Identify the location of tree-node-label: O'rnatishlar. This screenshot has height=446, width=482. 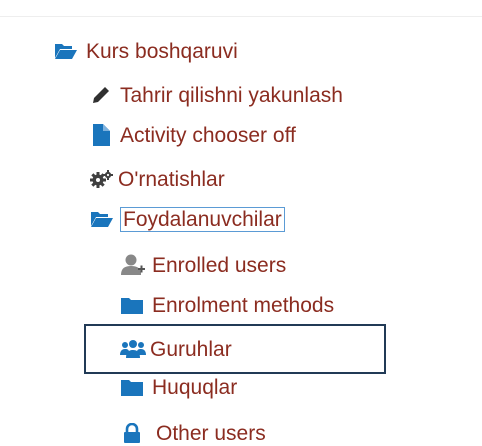
(171, 179).